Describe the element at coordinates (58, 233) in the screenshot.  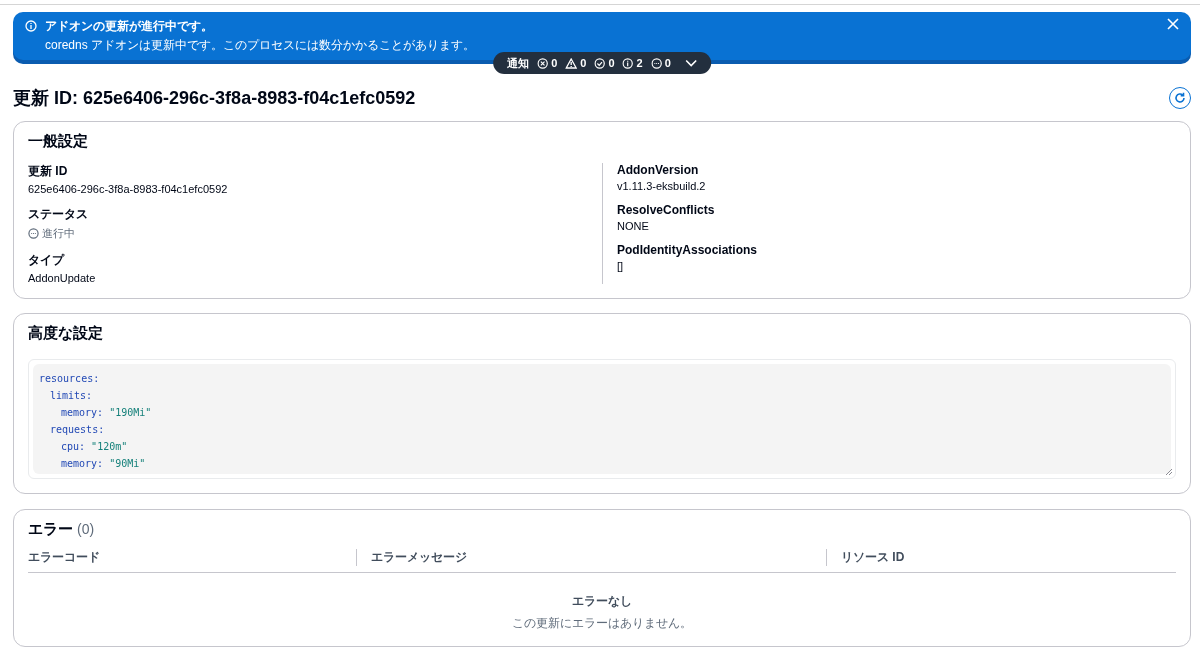
I see `status-value: 進行中` at that location.